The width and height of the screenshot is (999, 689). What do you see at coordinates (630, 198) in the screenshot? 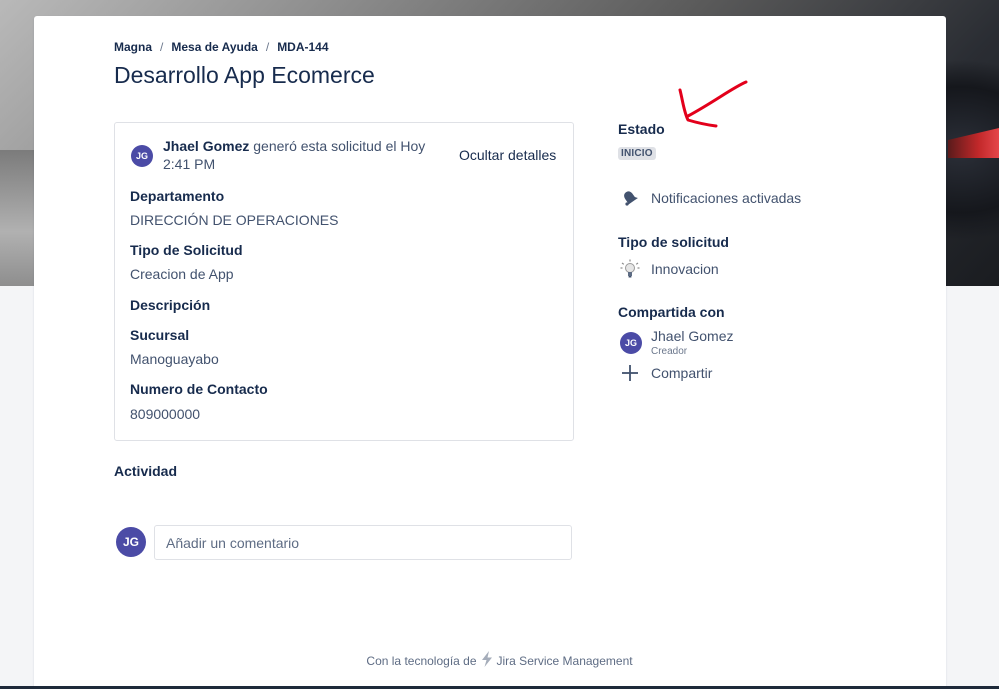
I see `bell-icon` at bounding box center [630, 198].